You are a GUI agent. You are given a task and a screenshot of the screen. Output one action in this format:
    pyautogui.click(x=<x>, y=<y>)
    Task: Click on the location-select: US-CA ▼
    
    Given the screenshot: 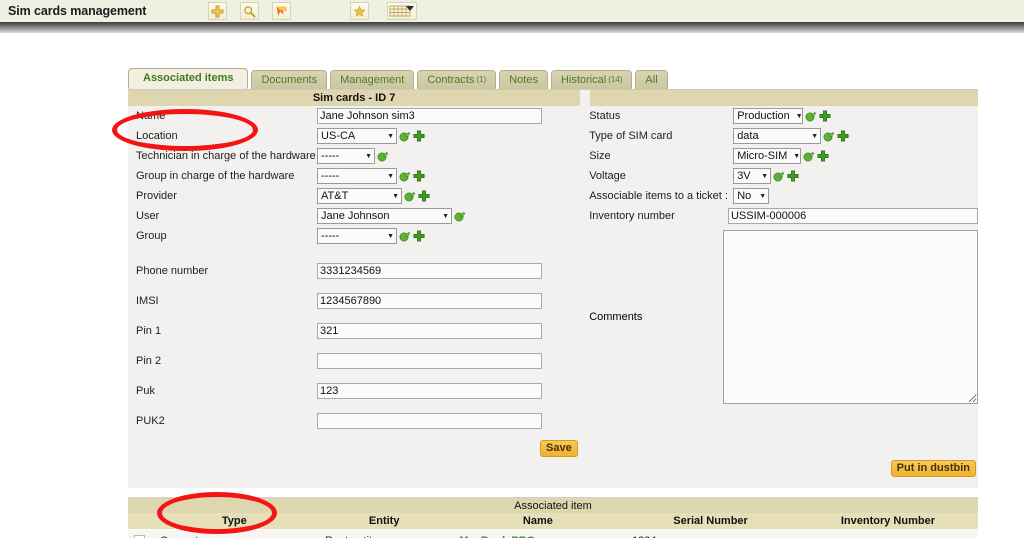 What is the action you would take?
    pyautogui.click(x=357, y=136)
    